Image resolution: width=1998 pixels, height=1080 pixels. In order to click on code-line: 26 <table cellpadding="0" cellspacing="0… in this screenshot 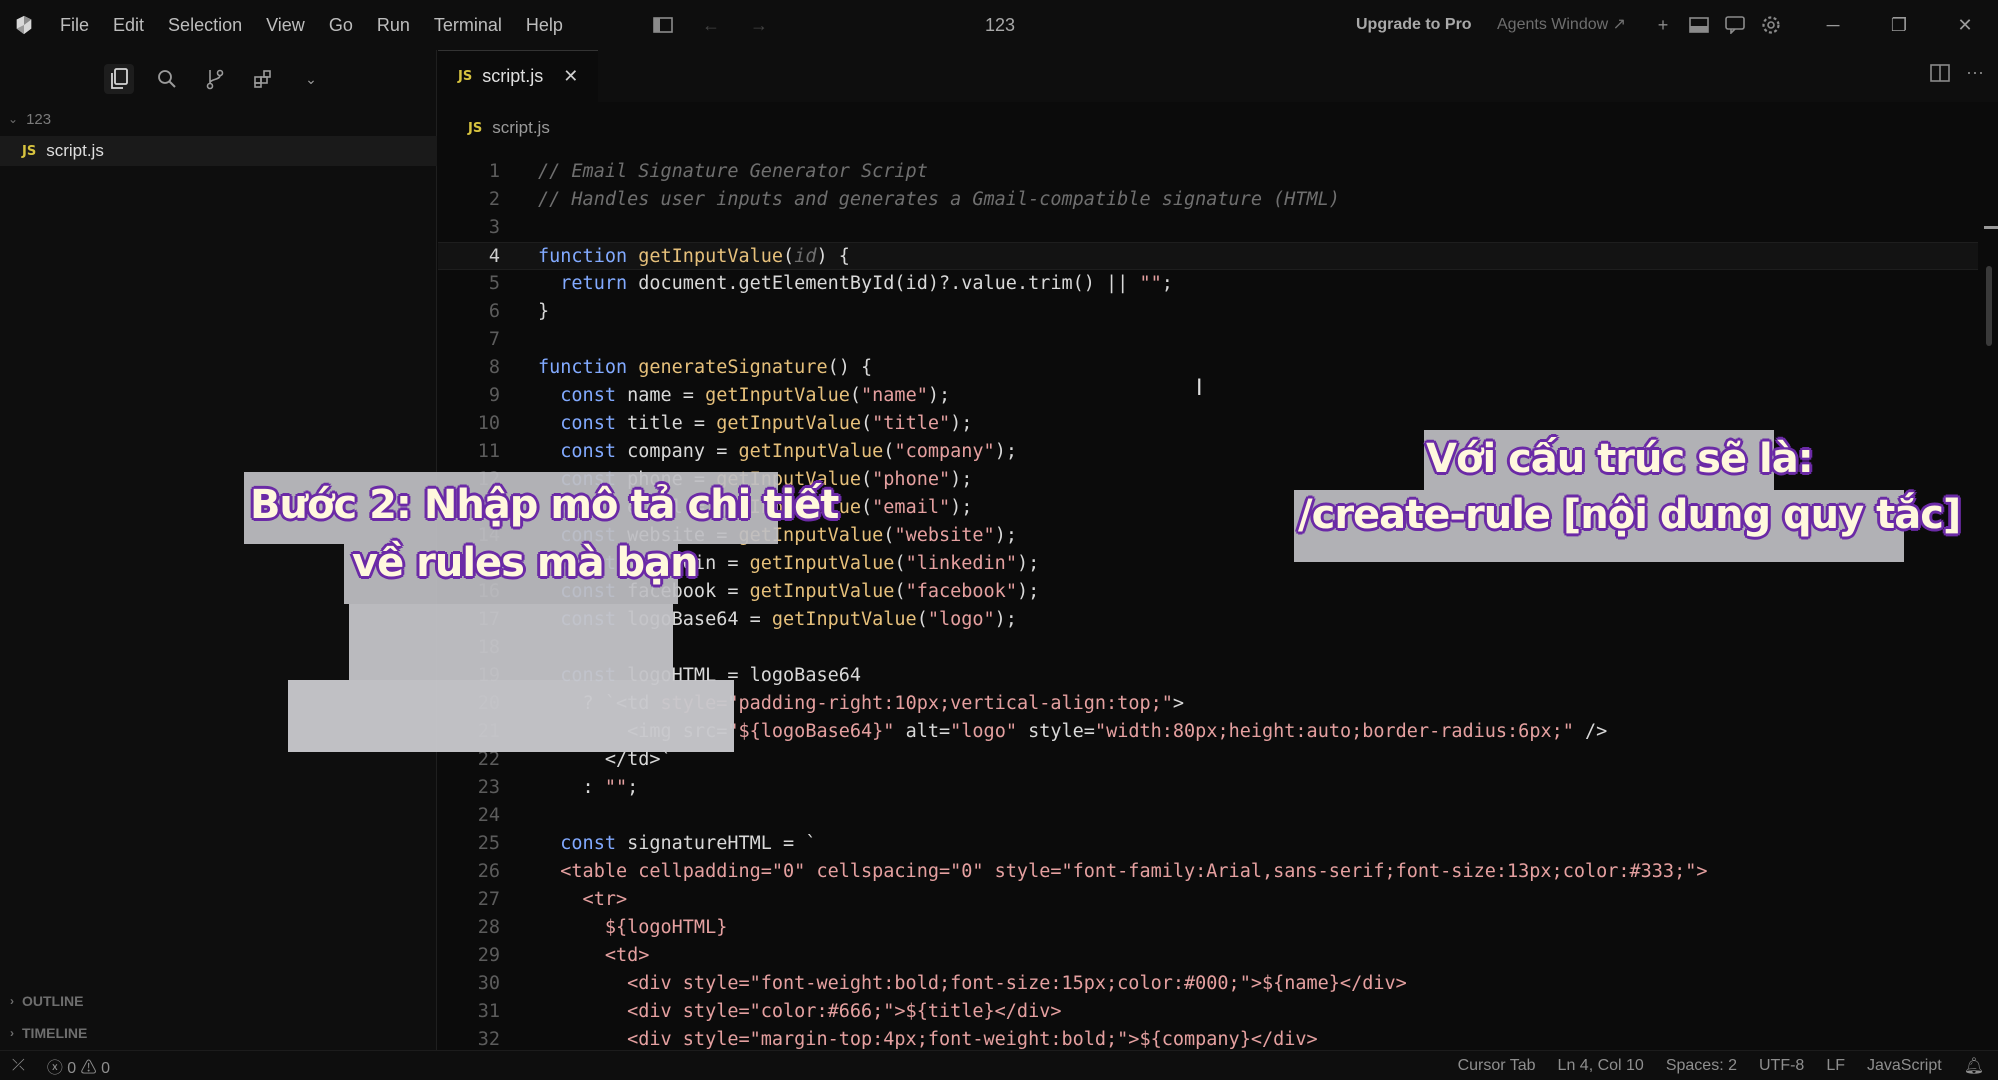, I will do `click(1208, 872)`.